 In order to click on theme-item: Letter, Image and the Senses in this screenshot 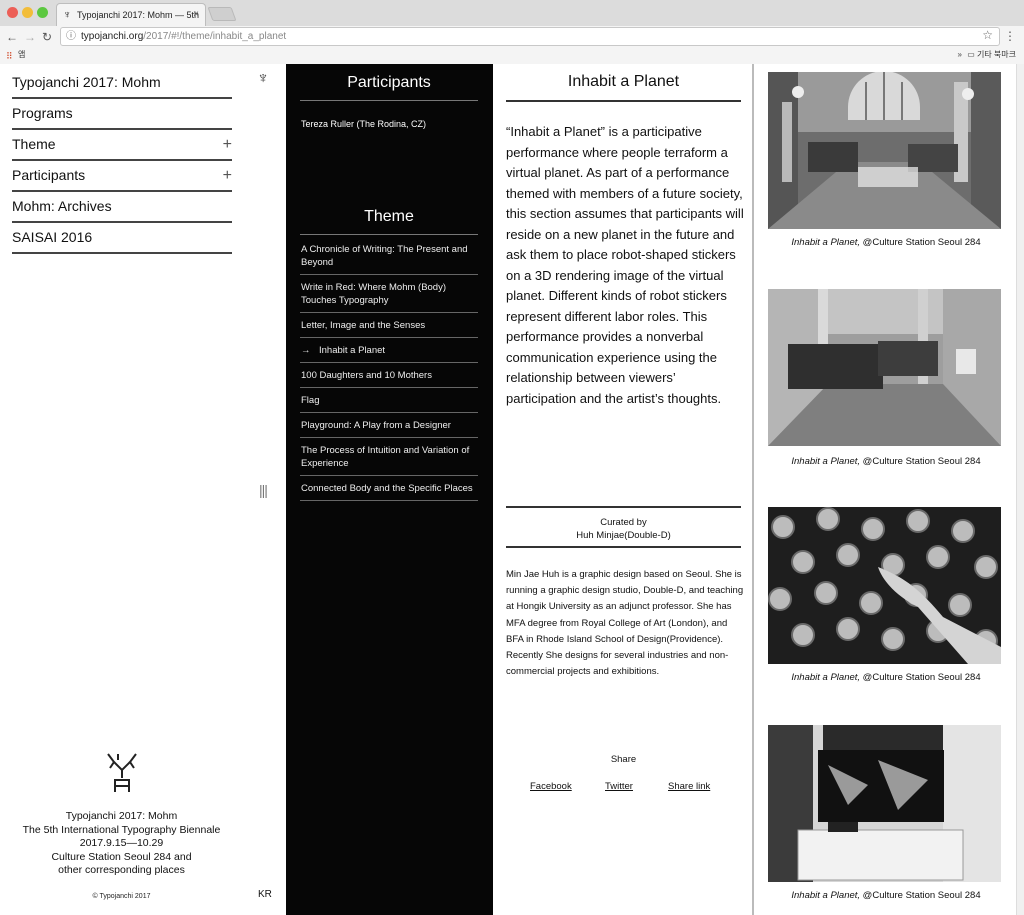, I will do `click(389, 325)`.